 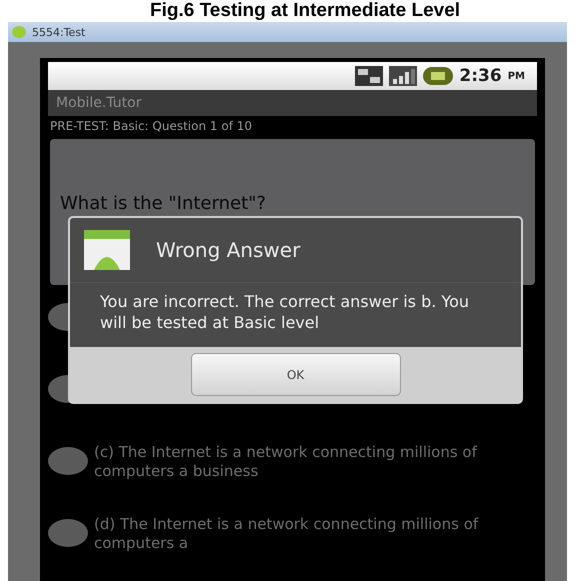 I want to click on question-text: What is the "Internet"?, so click(x=163, y=203).